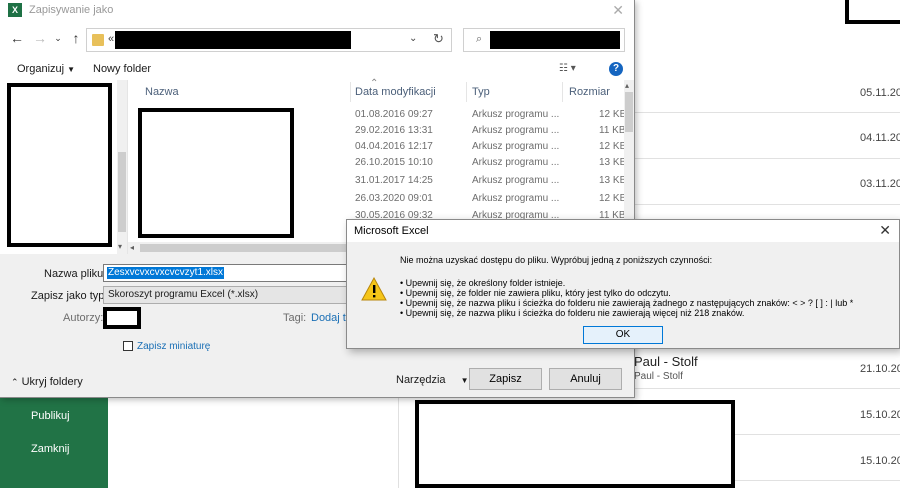  I want to click on scroll-down-arrow-icon: ▾, so click(120, 246).